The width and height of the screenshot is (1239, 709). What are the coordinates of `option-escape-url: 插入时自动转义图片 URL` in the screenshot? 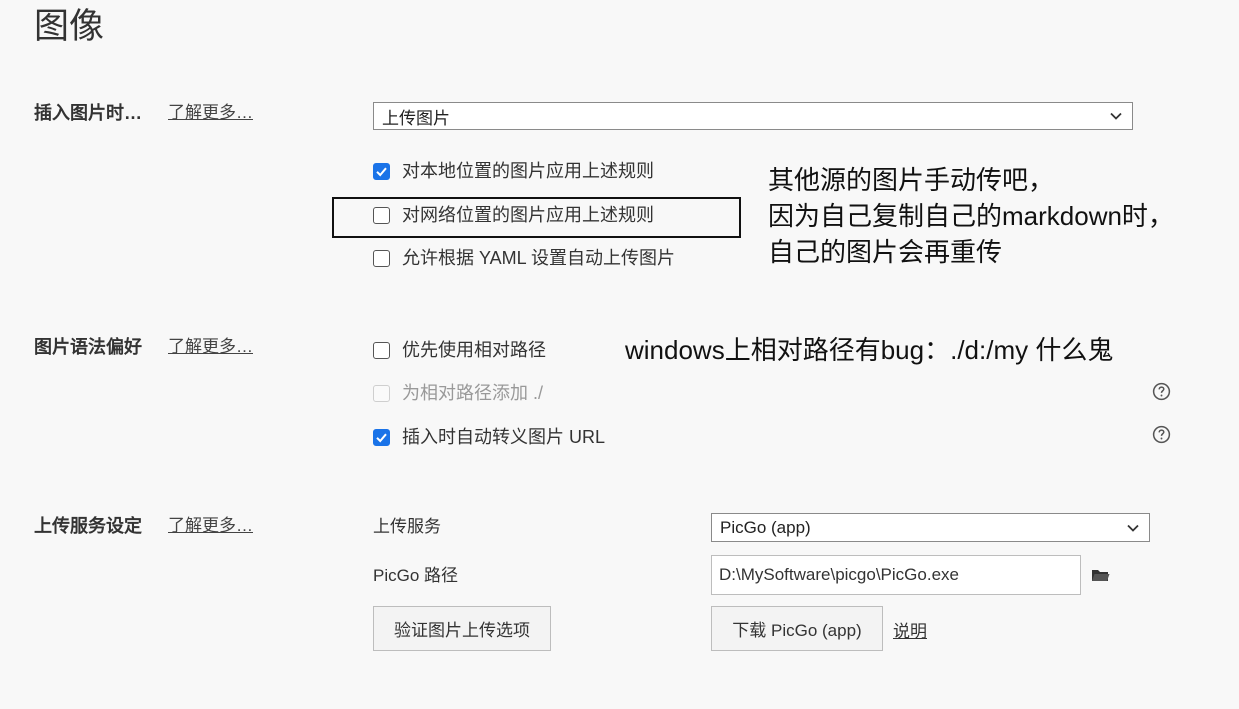 It's located at (489, 437).